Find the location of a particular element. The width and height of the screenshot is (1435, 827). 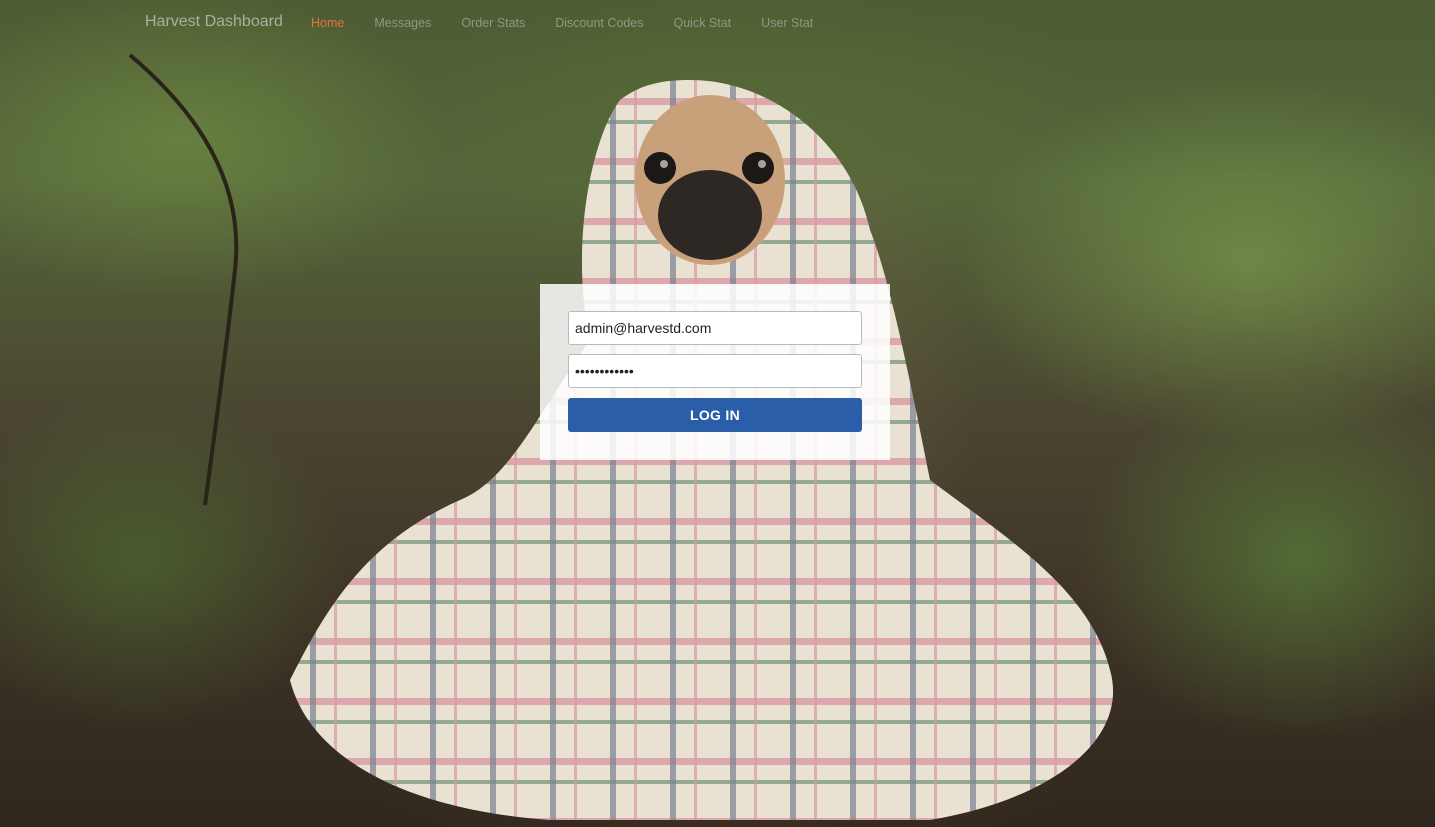

nav-item-home: Home is located at coordinates (327, 23).